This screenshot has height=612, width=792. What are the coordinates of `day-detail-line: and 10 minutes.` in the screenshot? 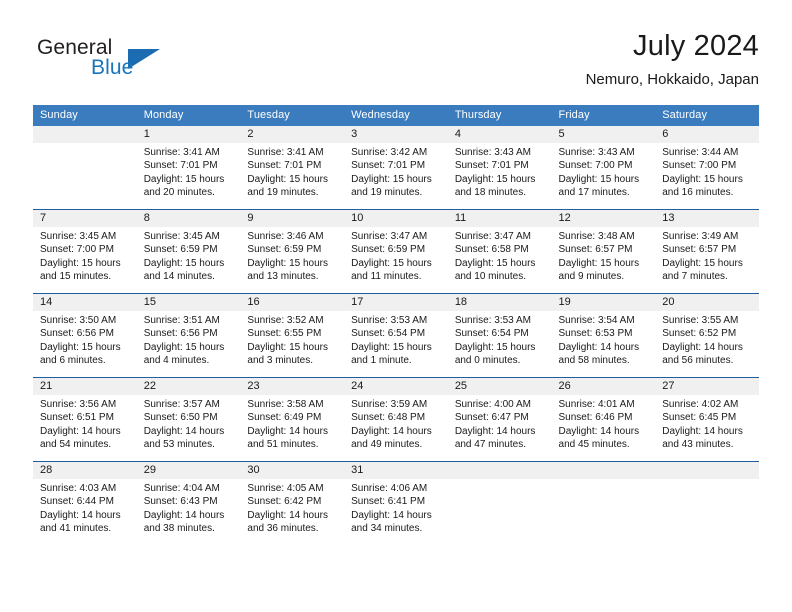 It's located at (490, 277).